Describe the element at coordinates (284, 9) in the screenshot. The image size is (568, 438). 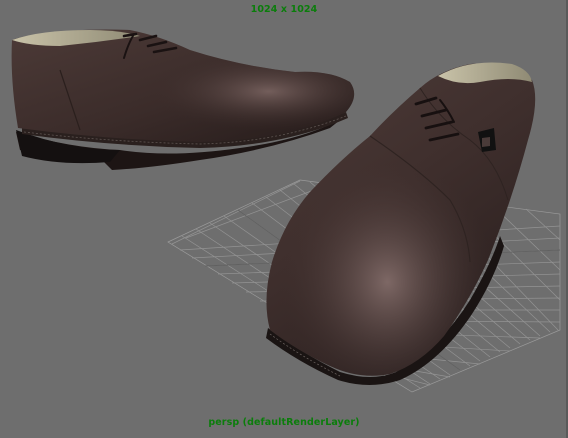
I see `resolution-gate-label: 1024 x 1024` at that location.